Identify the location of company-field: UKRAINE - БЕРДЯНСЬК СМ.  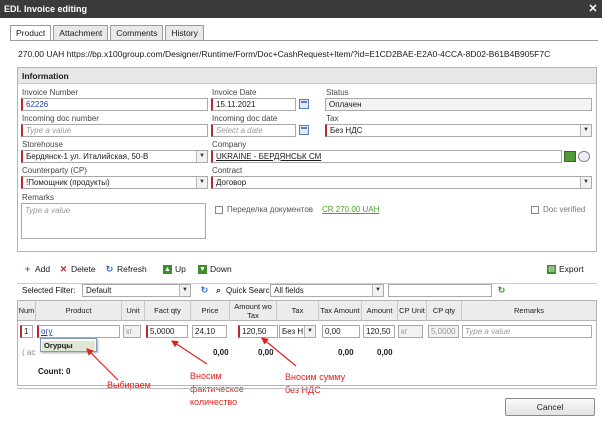
(386, 156).